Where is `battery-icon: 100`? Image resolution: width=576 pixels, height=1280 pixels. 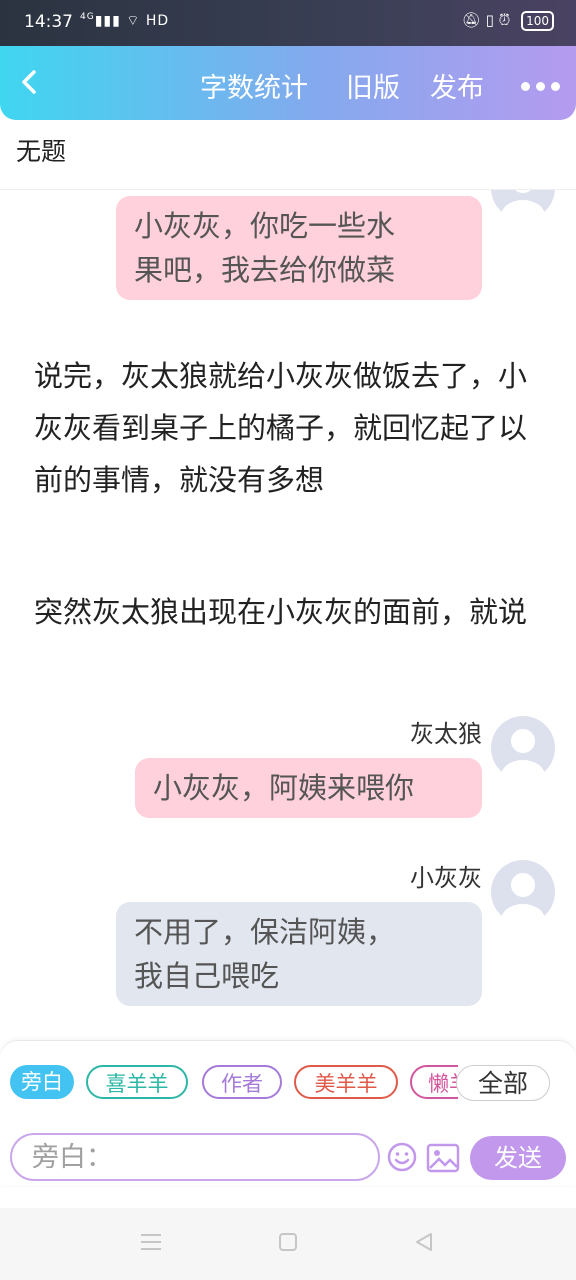
battery-icon: 100 is located at coordinates (537, 21).